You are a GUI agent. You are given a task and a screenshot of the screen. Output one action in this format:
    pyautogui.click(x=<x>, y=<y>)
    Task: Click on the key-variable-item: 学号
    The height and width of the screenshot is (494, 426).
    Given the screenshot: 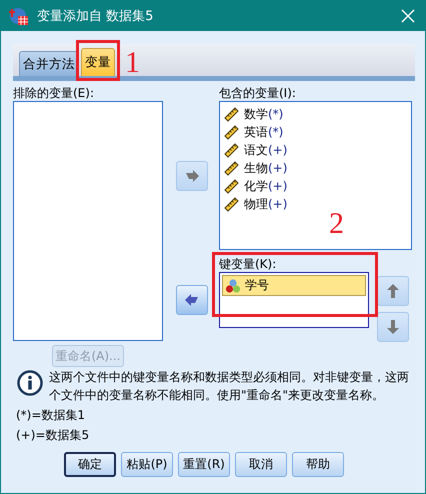 What is the action you would take?
    pyautogui.click(x=294, y=285)
    